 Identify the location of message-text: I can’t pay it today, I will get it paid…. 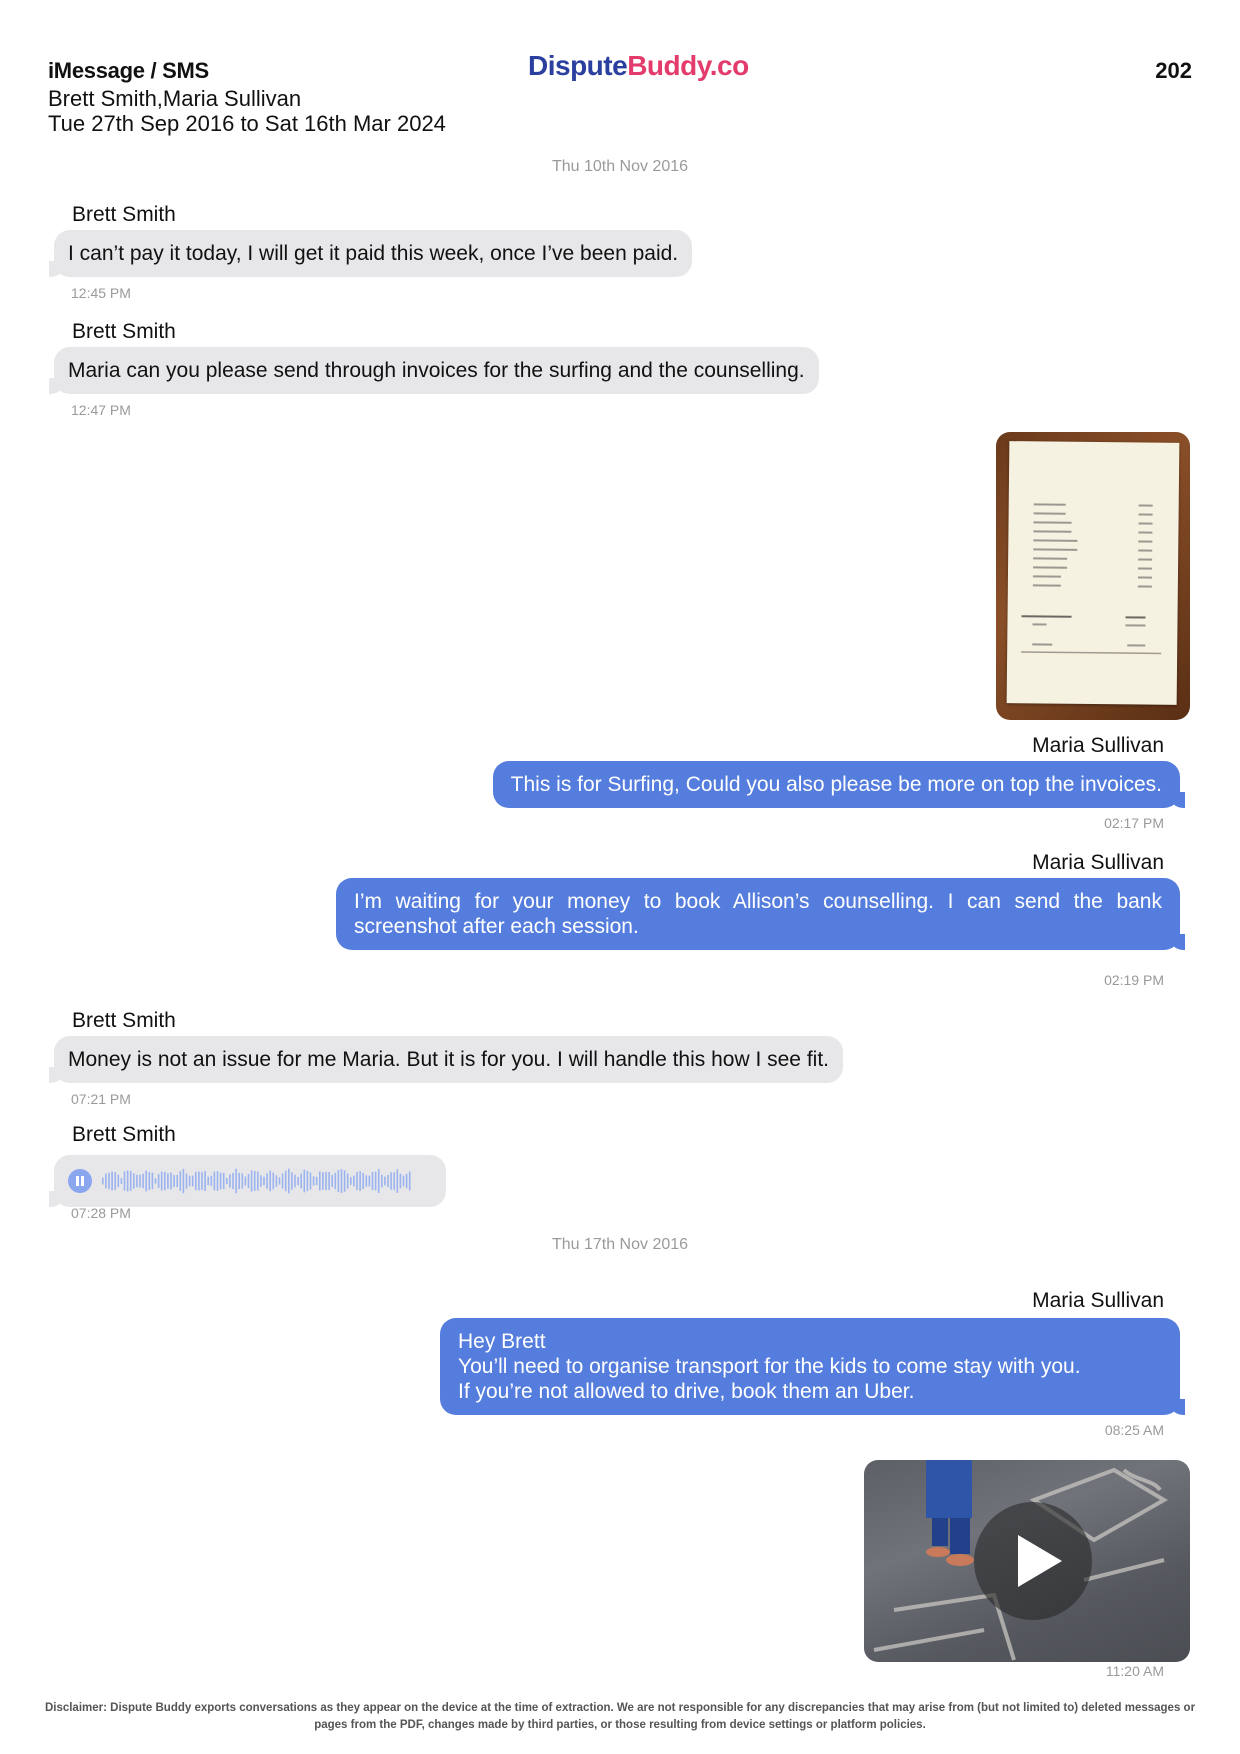
(373, 253).